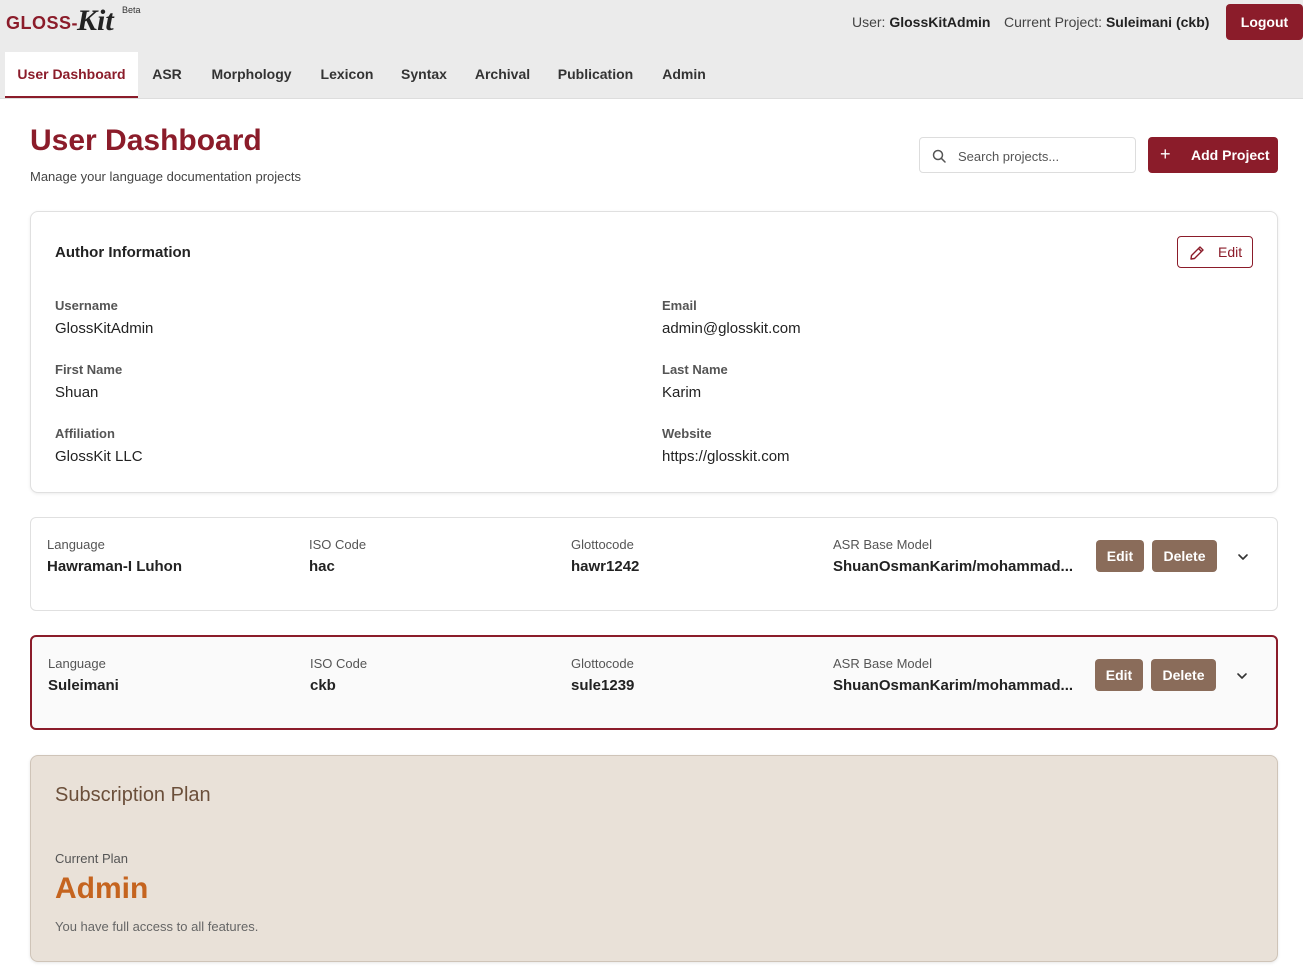 This screenshot has height=975, width=1303. What do you see at coordinates (322, 566) in the screenshot?
I see `iso-code-value: hac` at bounding box center [322, 566].